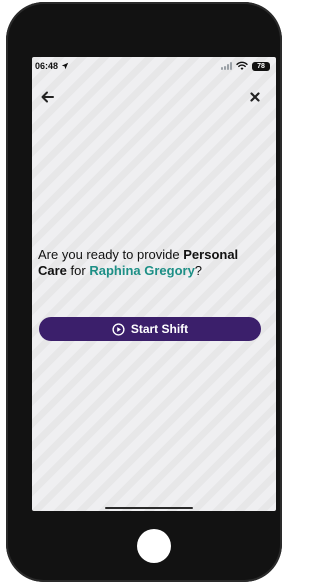  What do you see at coordinates (118, 329) in the screenshot?
I see `play-circle-icon` at bounding box center [118, 329].